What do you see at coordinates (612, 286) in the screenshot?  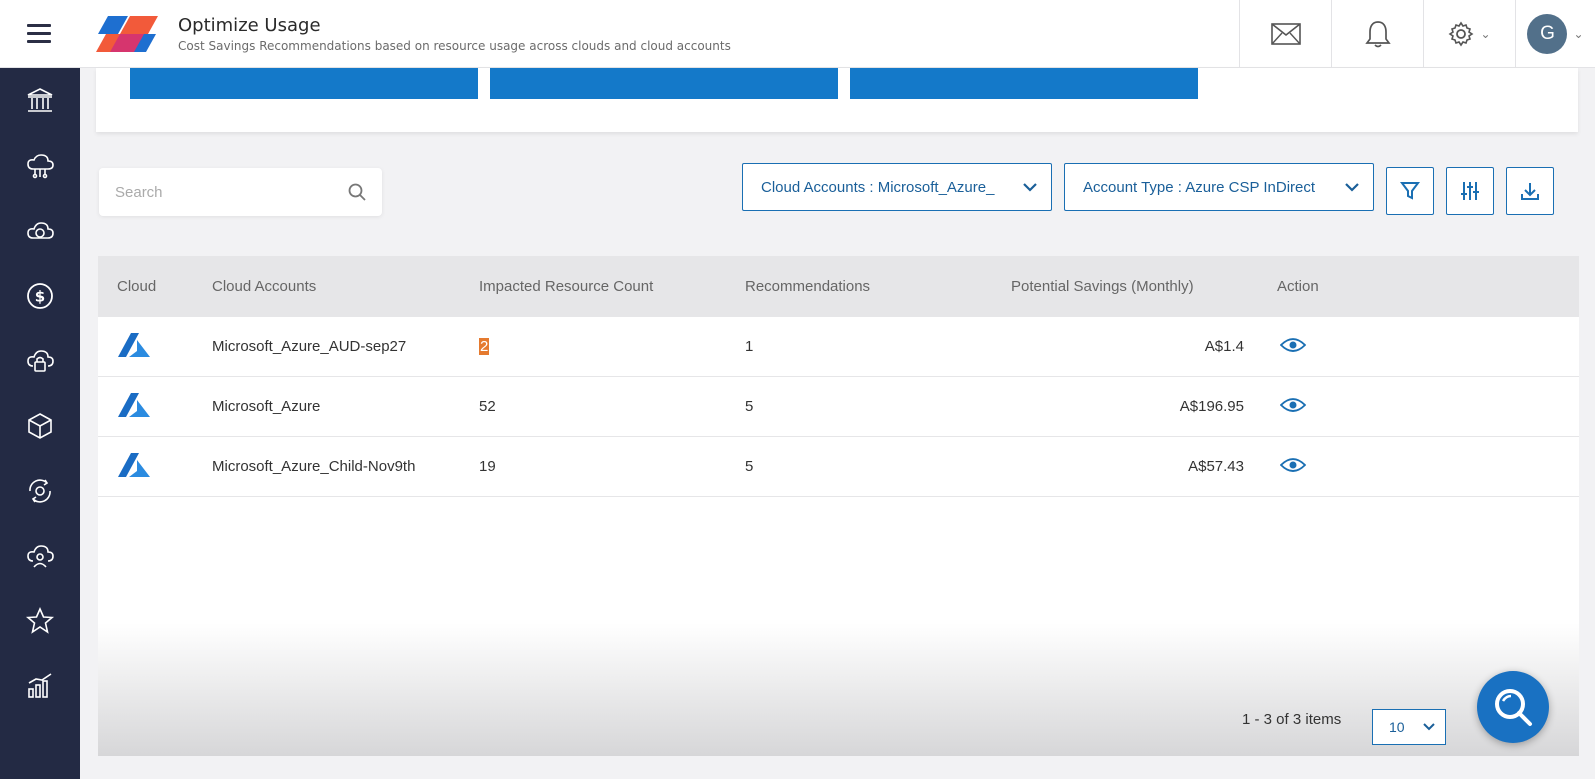 I see `header-impacted-count: Impacted Resource Count` at bounding box center [612, 286].